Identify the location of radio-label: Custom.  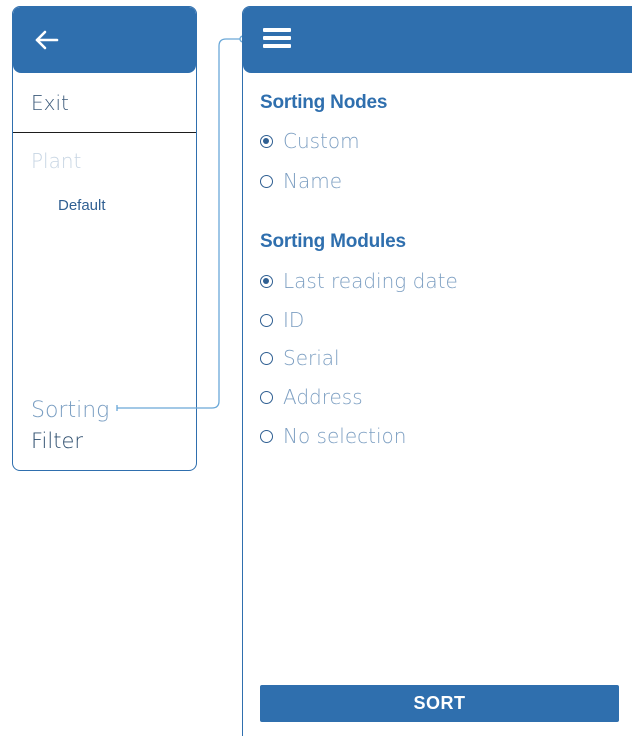
(321, 141).